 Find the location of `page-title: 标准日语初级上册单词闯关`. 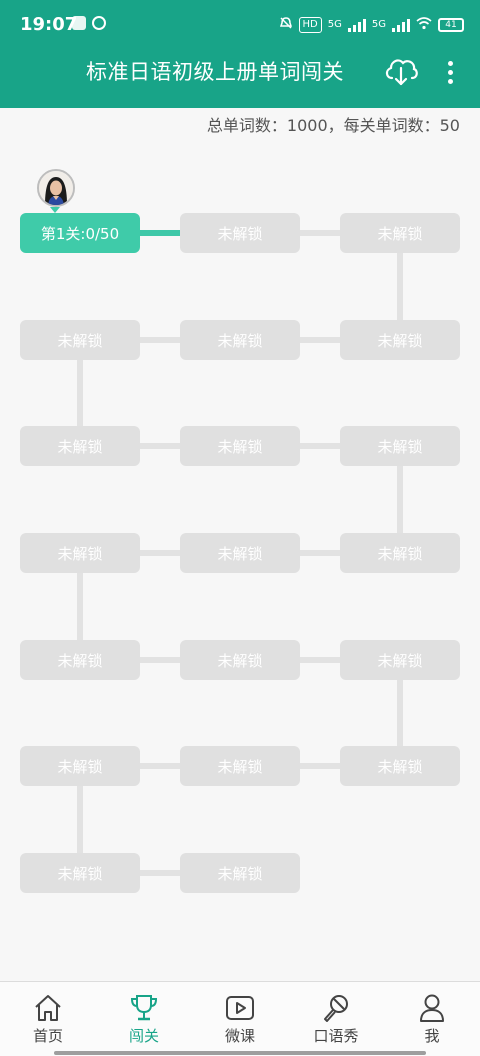

page-title: 标准日语初级上册单词闯关 is located at coordinates (215, 72).